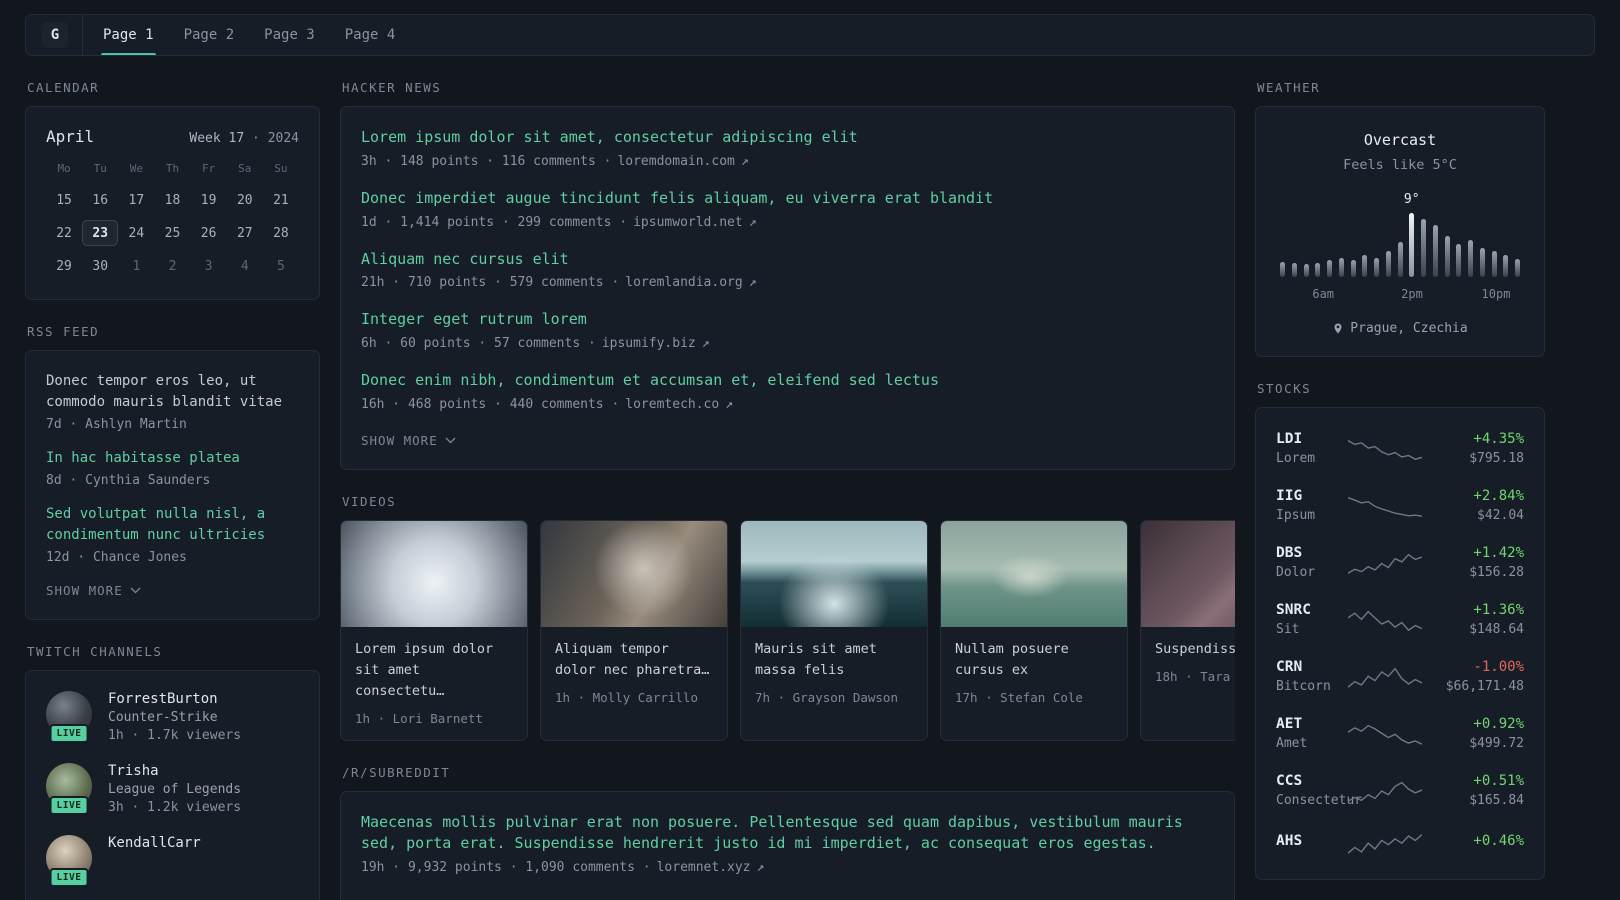 Image resolution: width=1620 pixels, height=900 pixels. I want to click on hn-item-meta: 3h · 148 points · 116 comments ·, so click(486, 161).